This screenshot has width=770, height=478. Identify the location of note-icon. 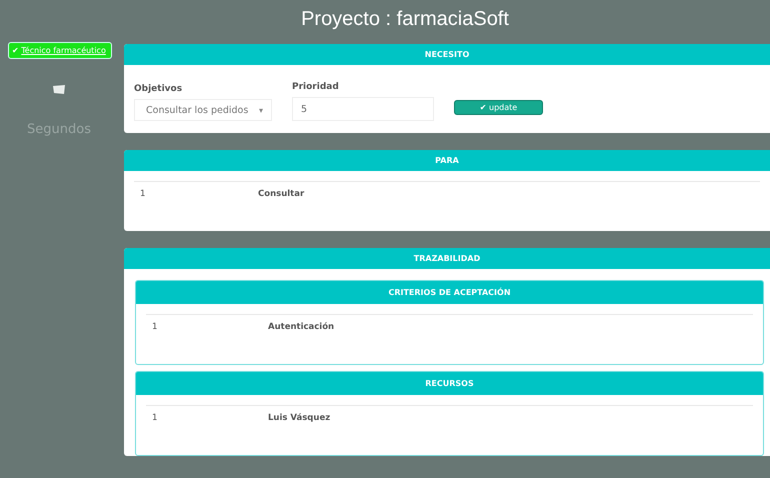
(59, 89).